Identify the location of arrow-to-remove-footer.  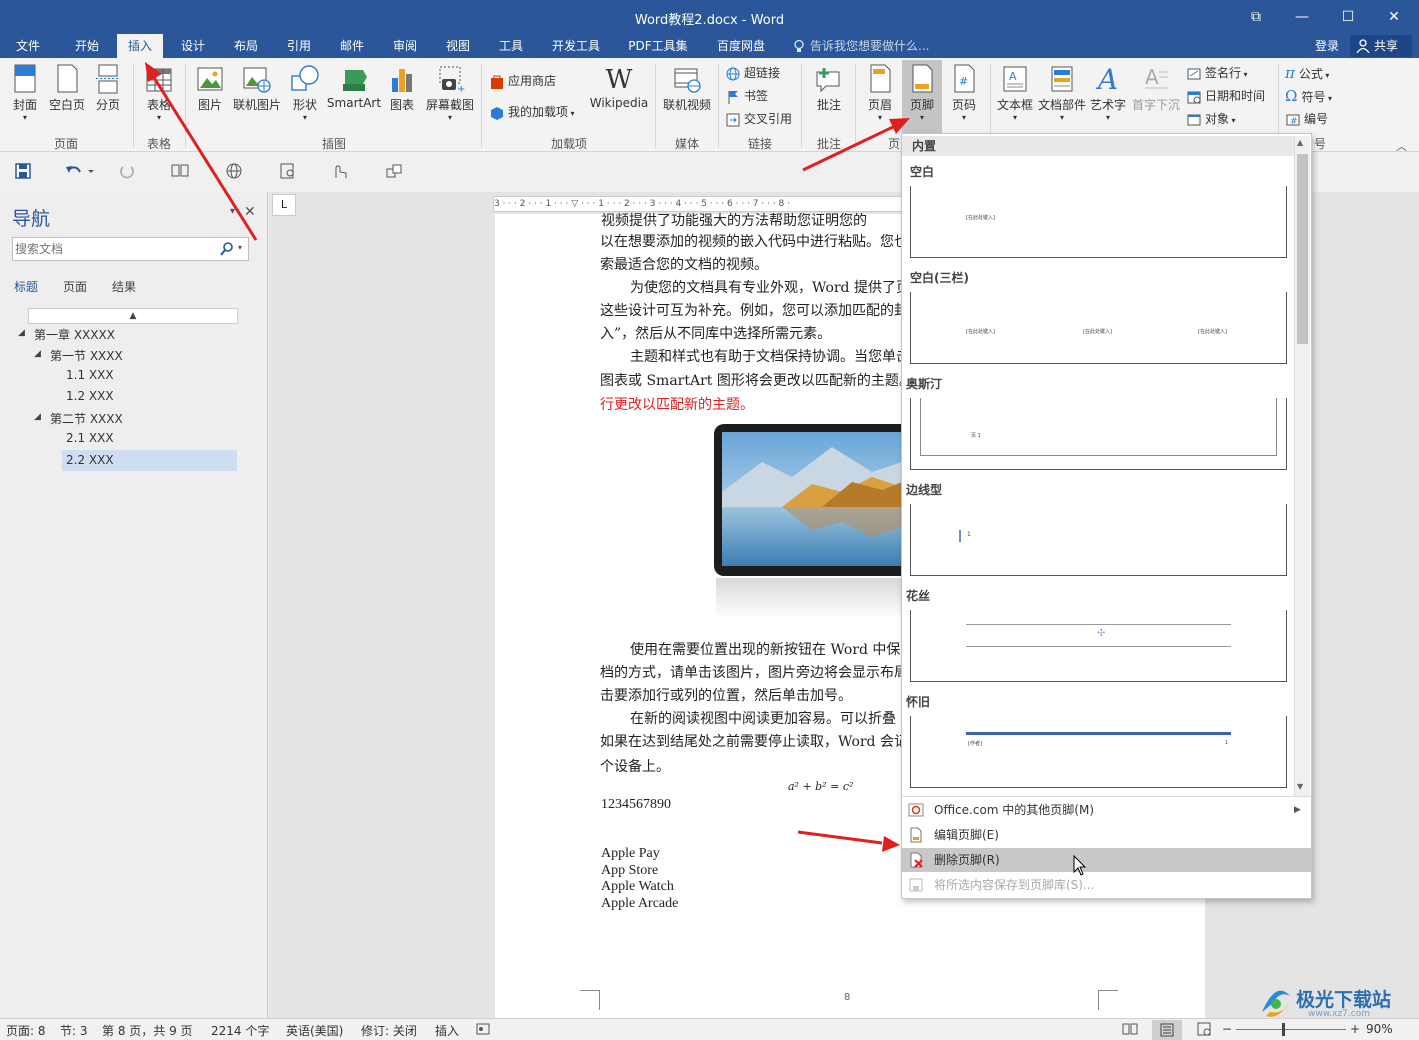
(848, 841).